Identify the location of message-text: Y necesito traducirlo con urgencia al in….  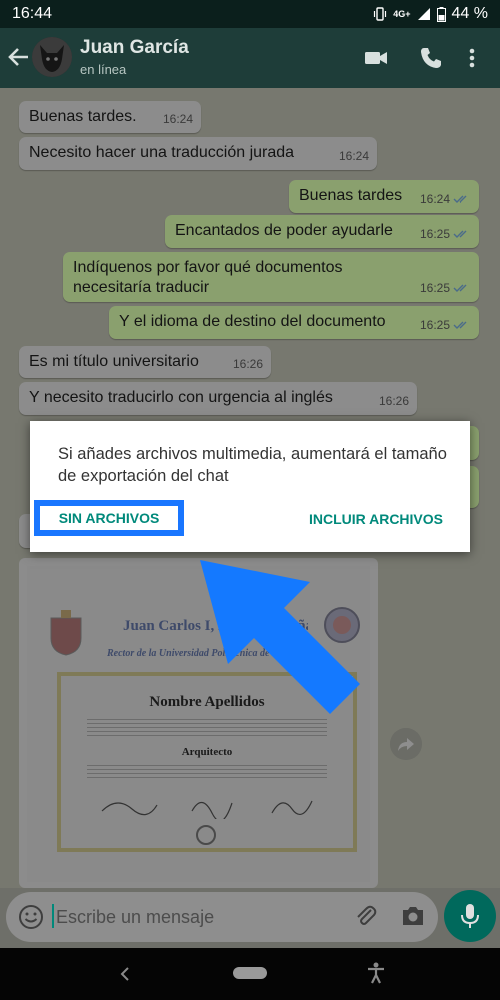
(181, 397).